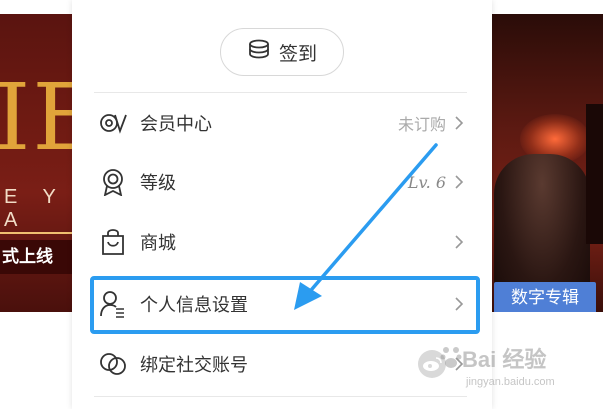 The image size is (603, 409). Describe the element at coordinates (113, 182) in the screenshot. I see `medal-icon` at that location.